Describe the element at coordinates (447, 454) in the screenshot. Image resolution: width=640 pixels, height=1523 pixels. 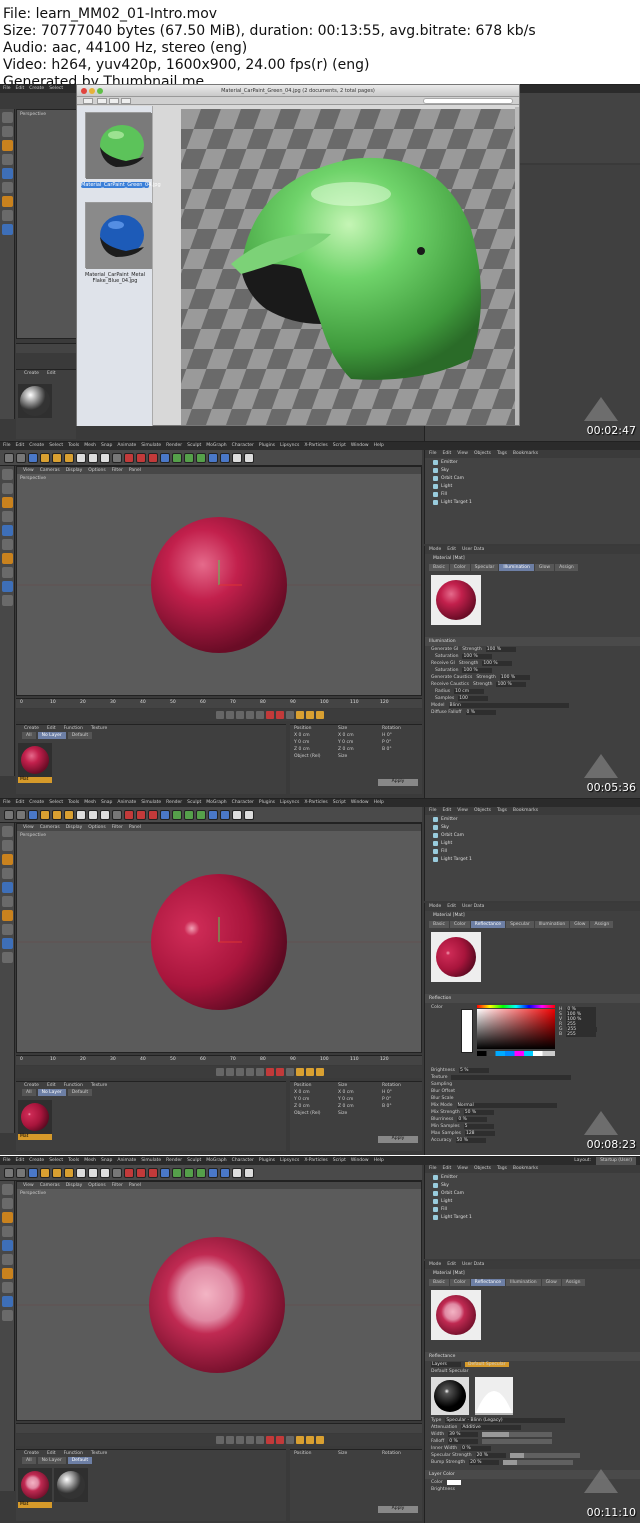
I see `object-menu-item: Edit` at that location.